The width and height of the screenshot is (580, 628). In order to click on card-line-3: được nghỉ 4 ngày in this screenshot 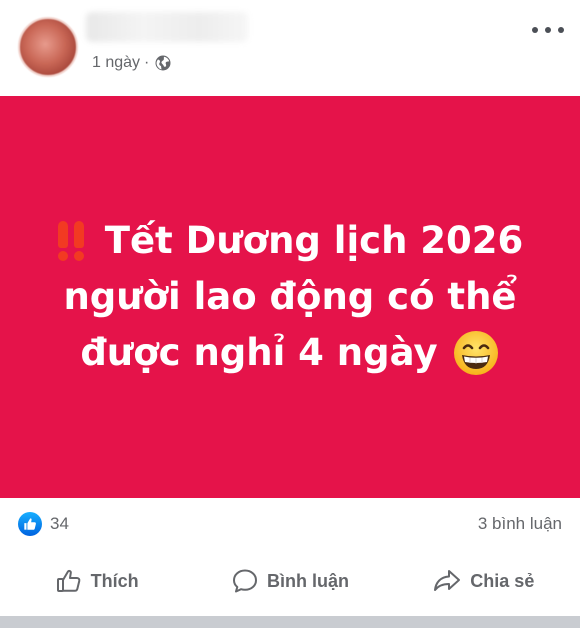, I will do `click(289, 353)`.